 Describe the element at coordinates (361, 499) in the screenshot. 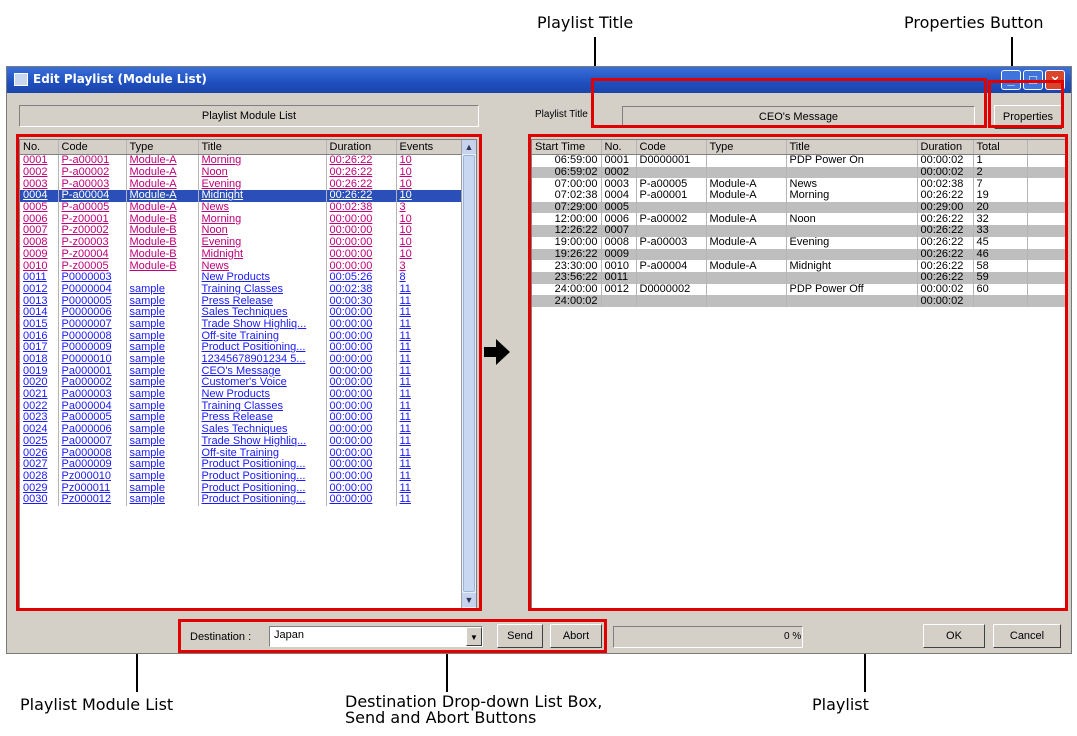

I see `module-cell-duration: 00:00:00` at that location.